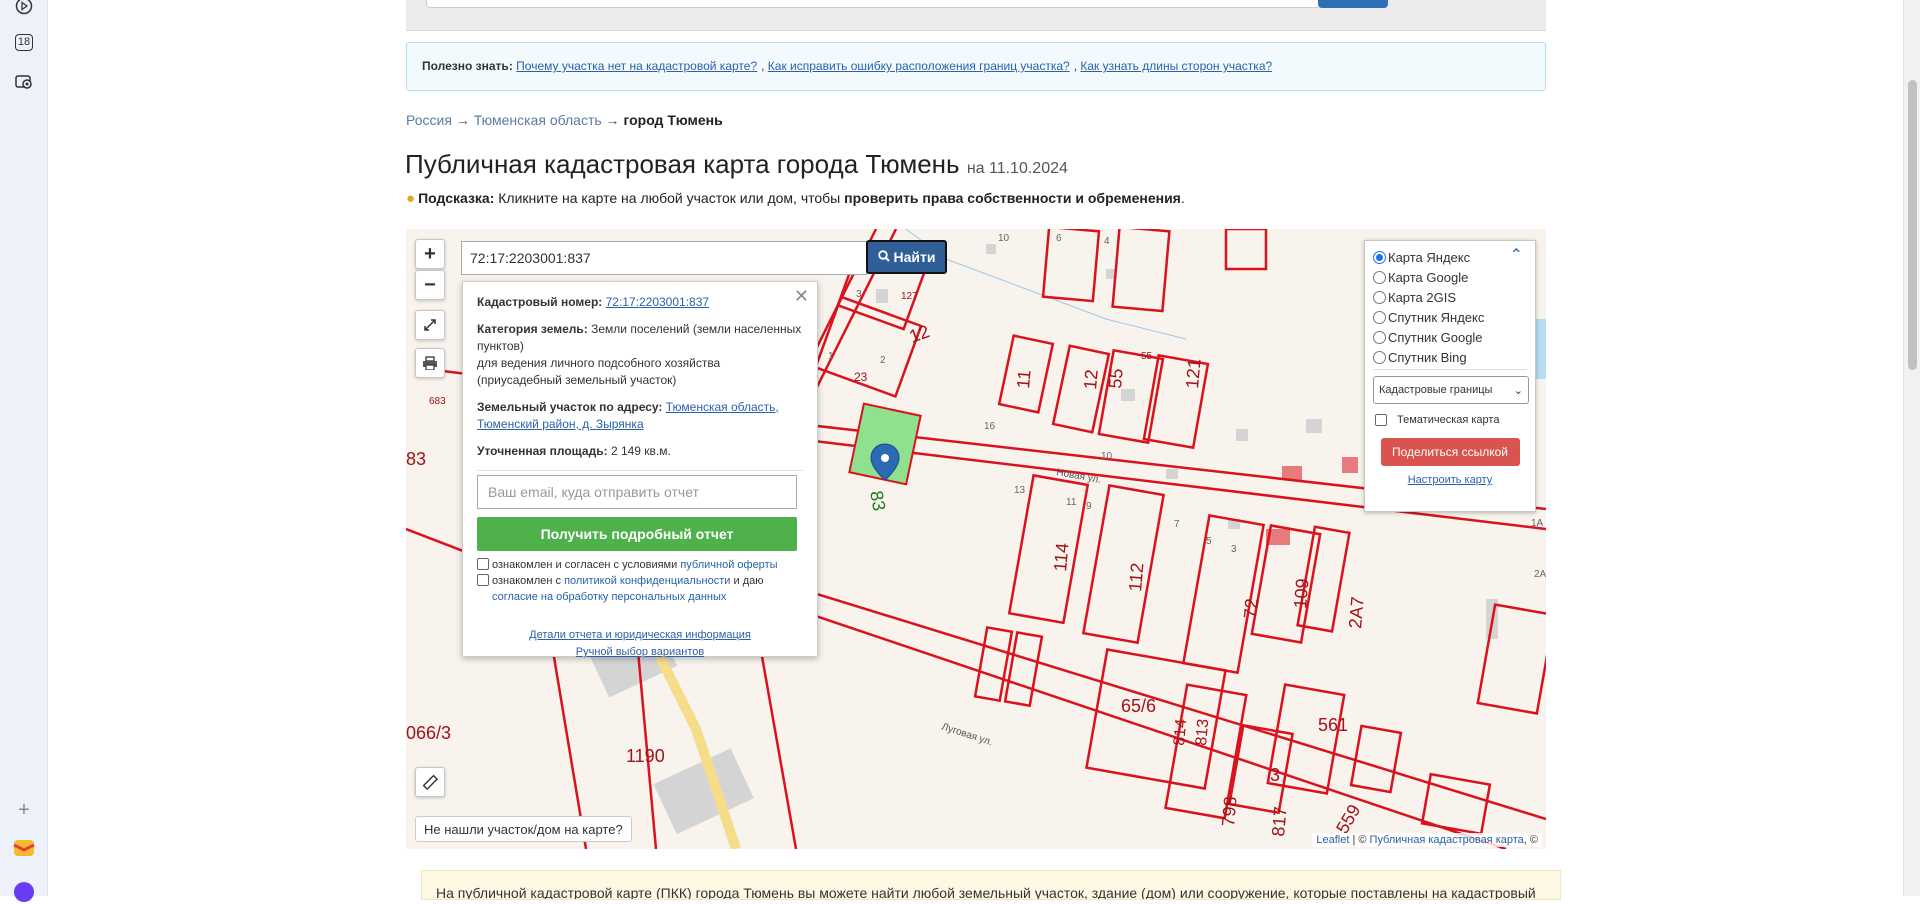 This screenshot has width=1920, height=904. Describe the element at coordinates (430, 782) in the screenshot. I see `ruler-icon` at that location.